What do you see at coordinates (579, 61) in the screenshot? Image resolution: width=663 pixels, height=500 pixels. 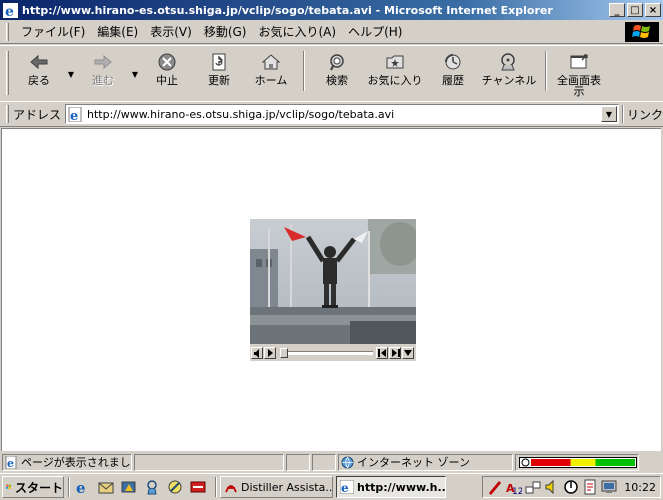 I see `fullscreen-icon` at bounding box center [579, 61].